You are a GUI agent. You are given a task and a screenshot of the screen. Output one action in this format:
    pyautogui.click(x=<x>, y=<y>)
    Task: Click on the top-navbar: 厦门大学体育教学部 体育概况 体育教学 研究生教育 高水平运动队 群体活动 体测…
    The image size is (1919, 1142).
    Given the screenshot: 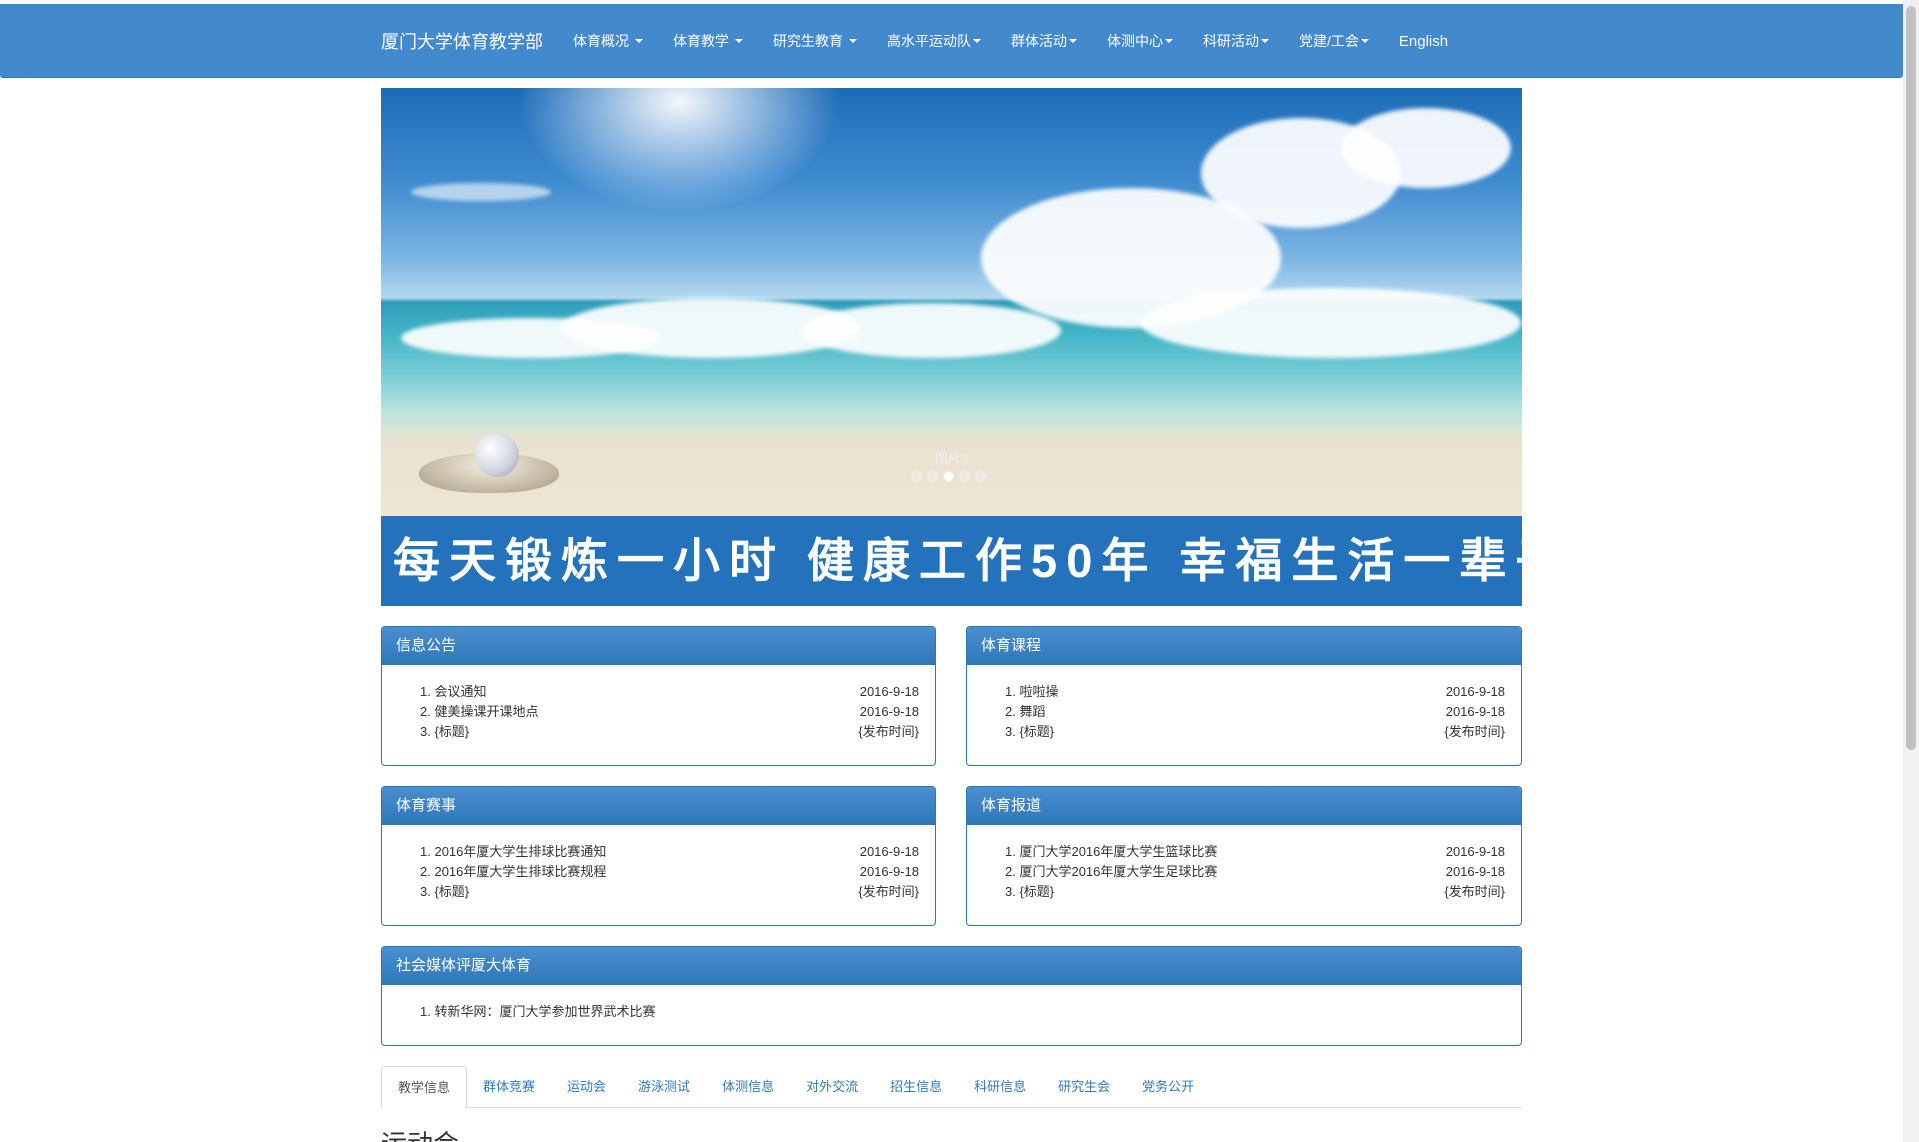 What is the action you would take?
    pyautogui.click(x=951, y=41)
    